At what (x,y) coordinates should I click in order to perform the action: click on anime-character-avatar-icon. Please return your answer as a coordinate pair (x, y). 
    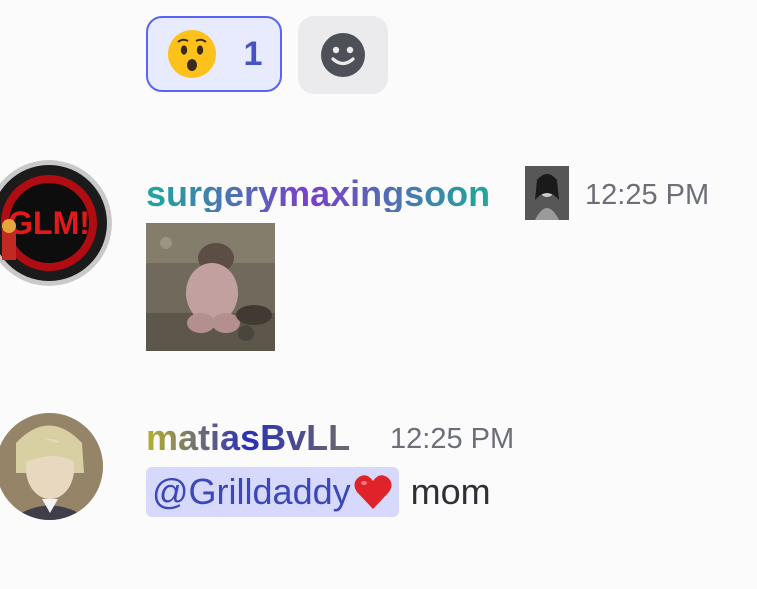
    Looking at the image, I should click on (51, 466).